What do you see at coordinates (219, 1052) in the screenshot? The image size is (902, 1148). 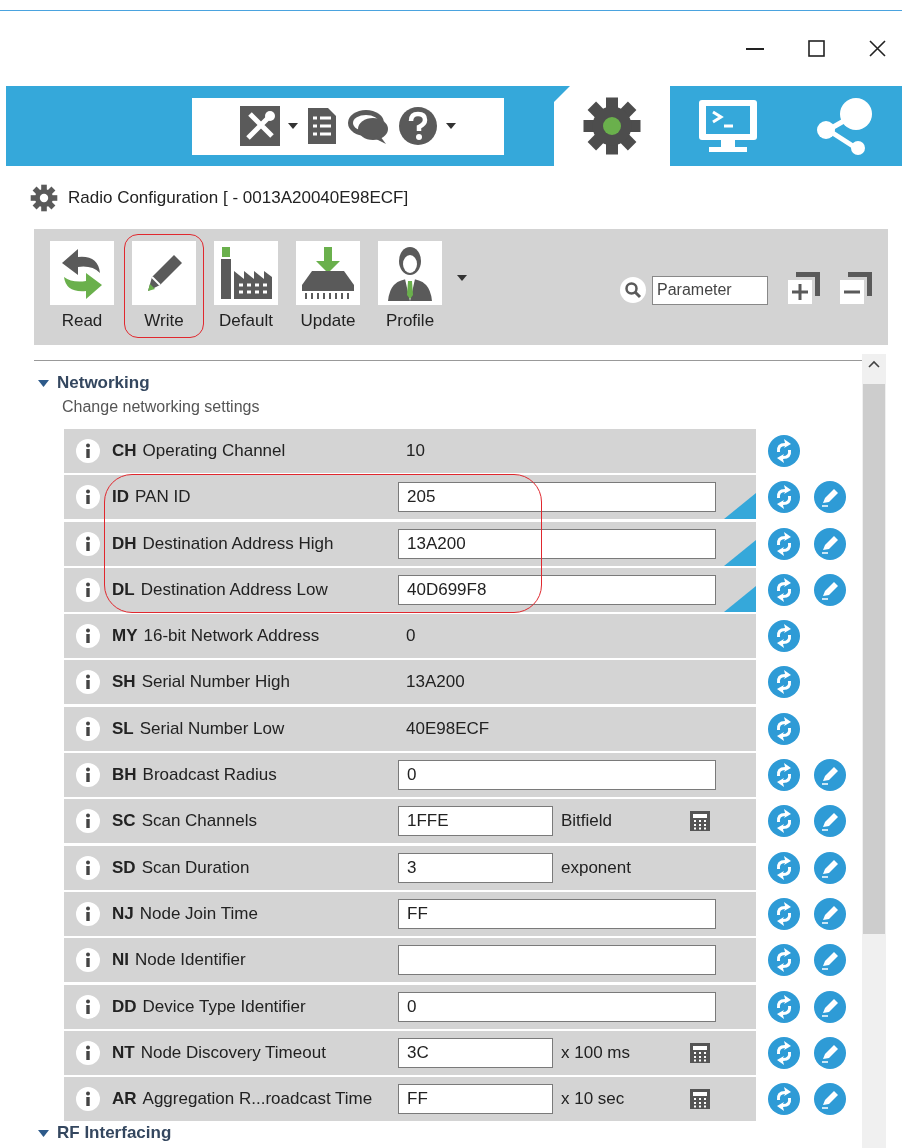 I see `parameter-name: NT Node Discovery Timeout` at bounding box center [219, 1052].